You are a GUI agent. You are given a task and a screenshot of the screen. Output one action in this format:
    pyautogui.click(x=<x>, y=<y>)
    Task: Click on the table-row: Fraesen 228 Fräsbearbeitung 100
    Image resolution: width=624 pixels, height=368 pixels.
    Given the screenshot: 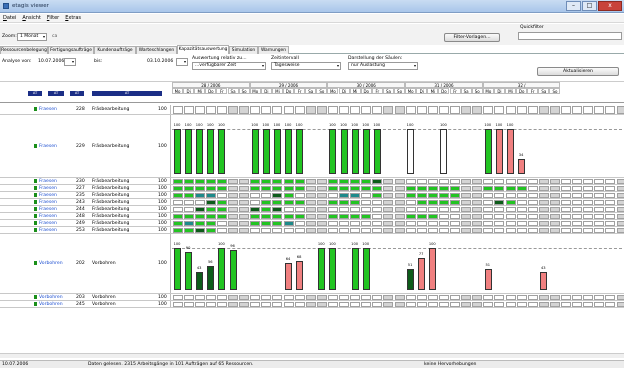 What is the action you would take?
    pyautogui.click(x=312, y=110)
    